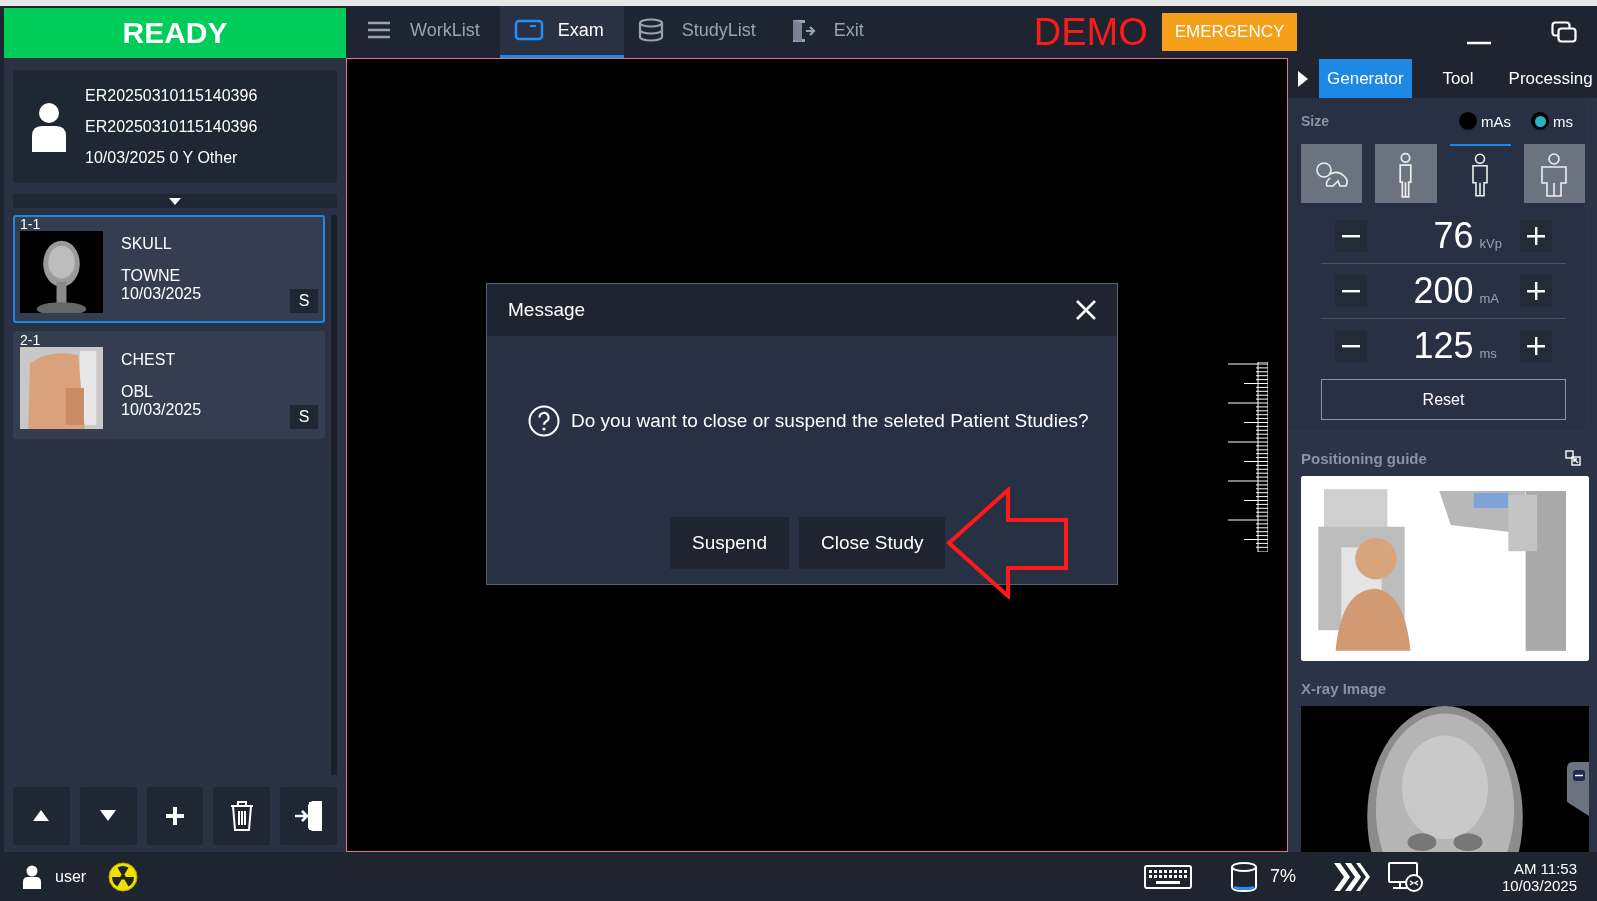  What do you see at coordinates (1479, 43) in the screenshot?
I see `minimize-icon` at bounding box center [1479, 43].